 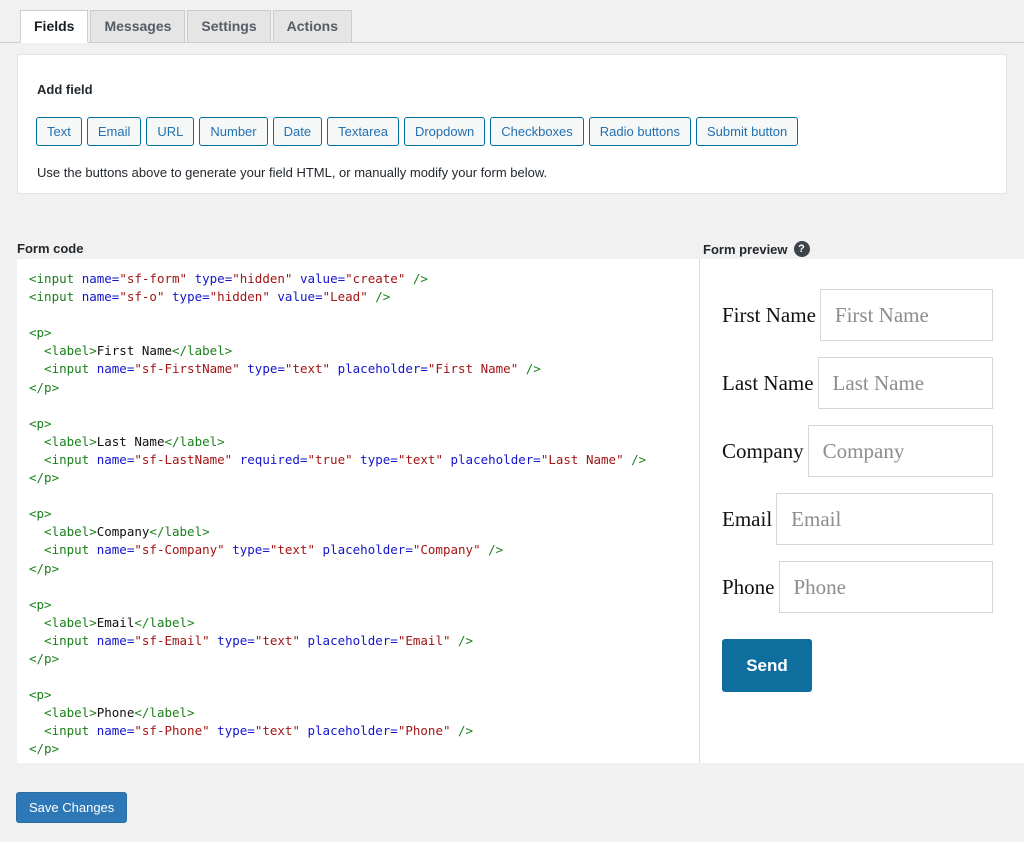 What do you see at coordinates (473, 369) in the screenshot?
I see `code-token-val: "First Name"` at bounding box center [473, 369].